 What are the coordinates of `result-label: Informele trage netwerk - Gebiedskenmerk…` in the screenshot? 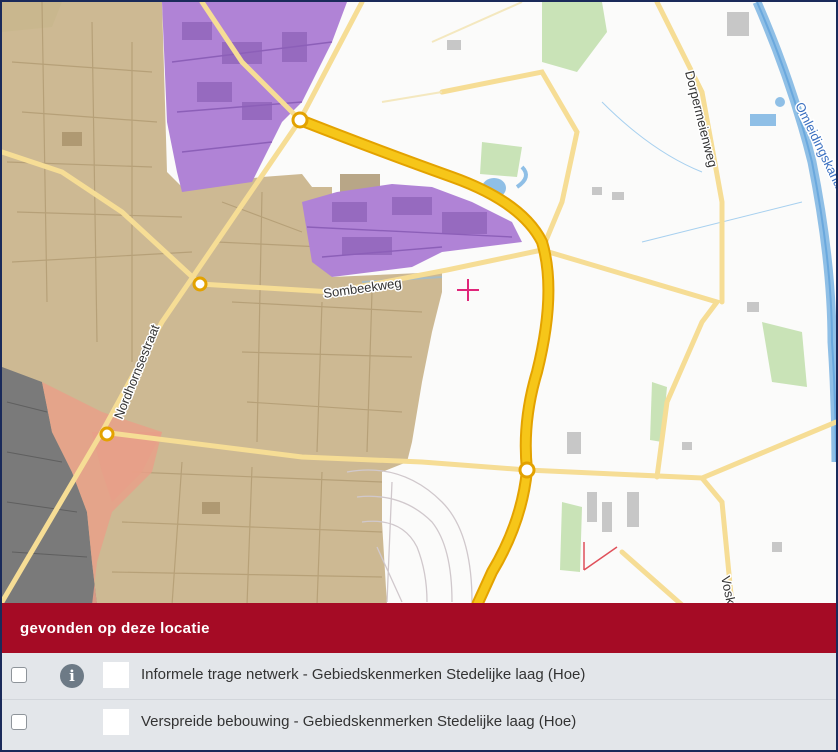 It's located at (363, 674).